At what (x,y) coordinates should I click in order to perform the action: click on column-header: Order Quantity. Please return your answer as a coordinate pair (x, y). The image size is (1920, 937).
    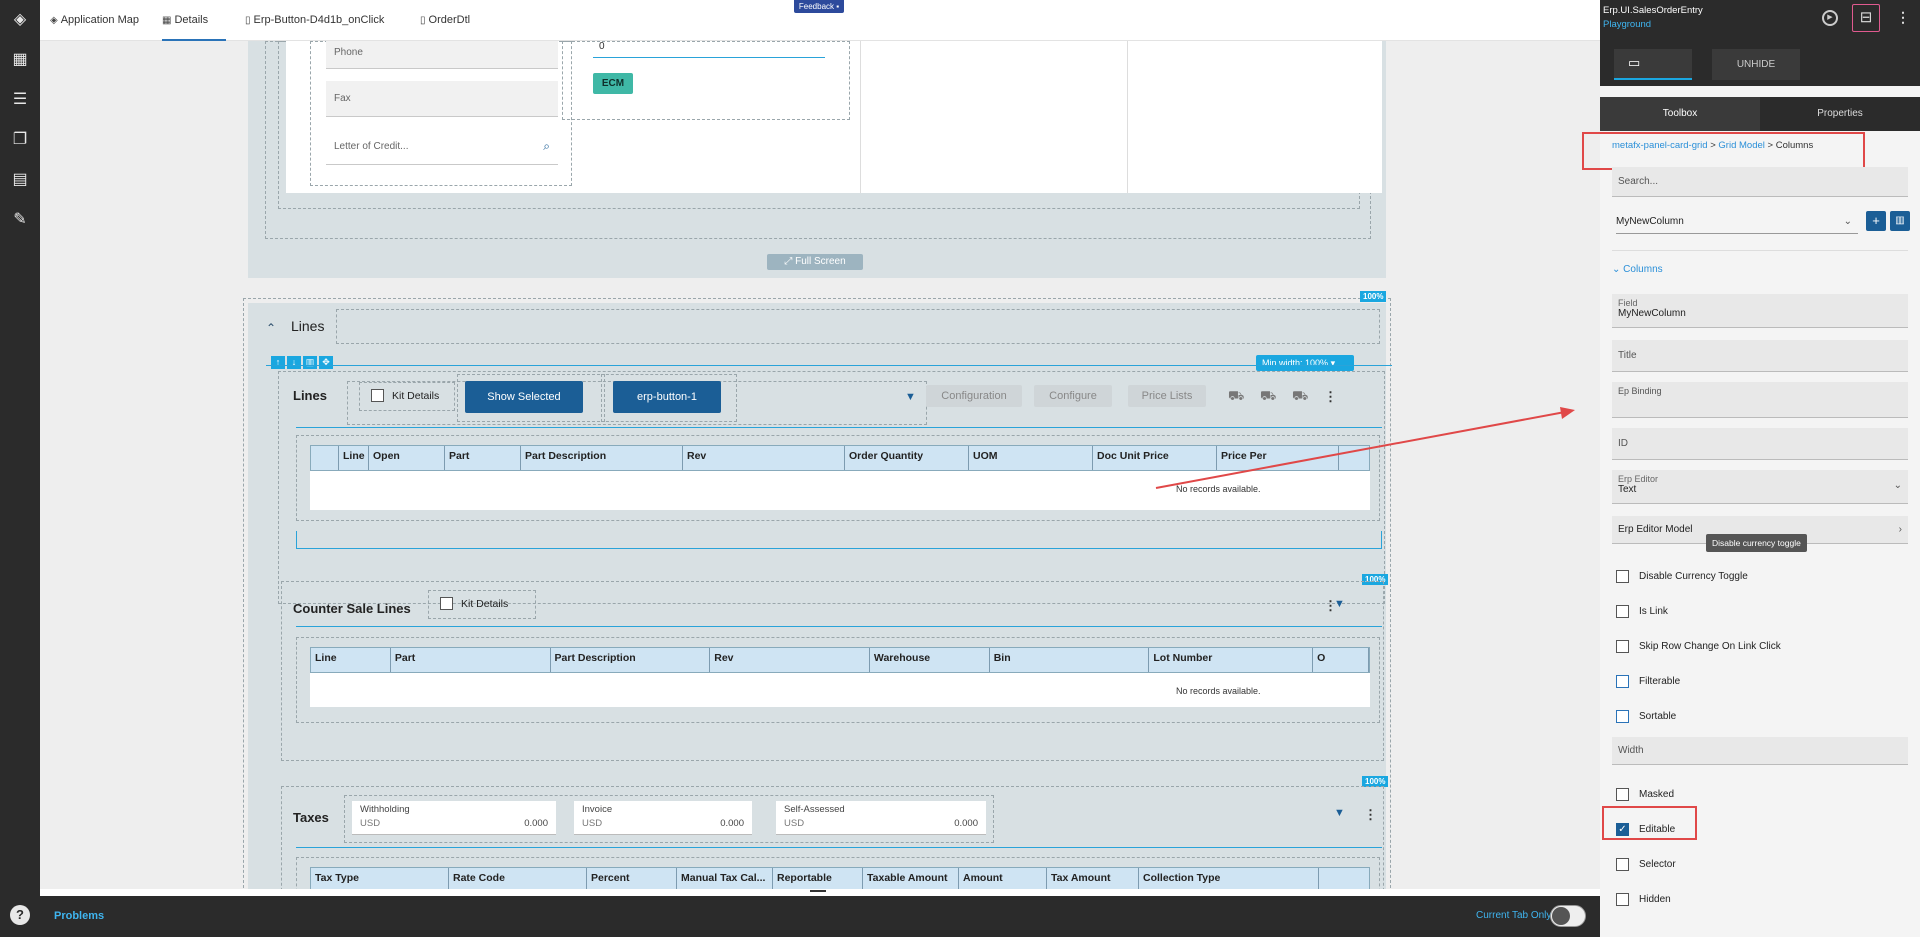
    Looking at the image, I should click on (907, 458).